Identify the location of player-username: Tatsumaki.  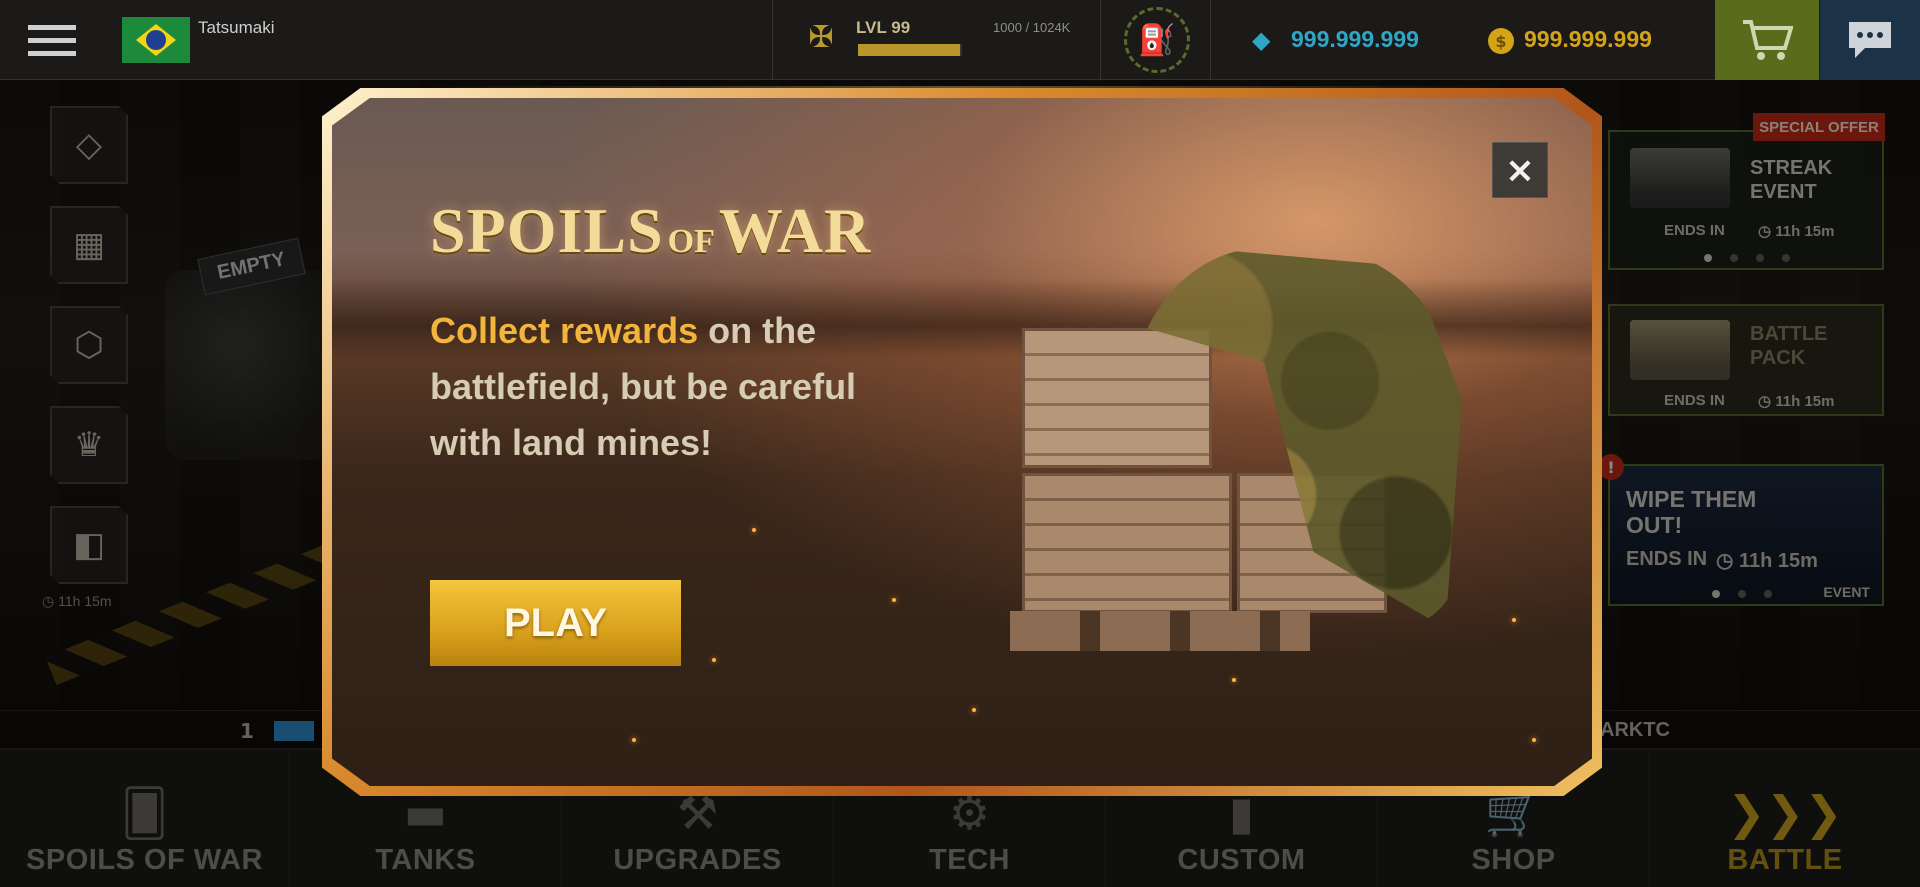
(236, 27).